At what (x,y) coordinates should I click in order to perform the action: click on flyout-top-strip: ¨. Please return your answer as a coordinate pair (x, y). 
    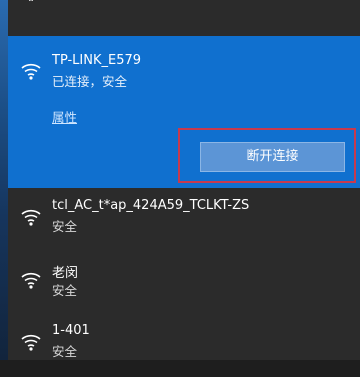
    Looking at the image, I should click on (184, 18).